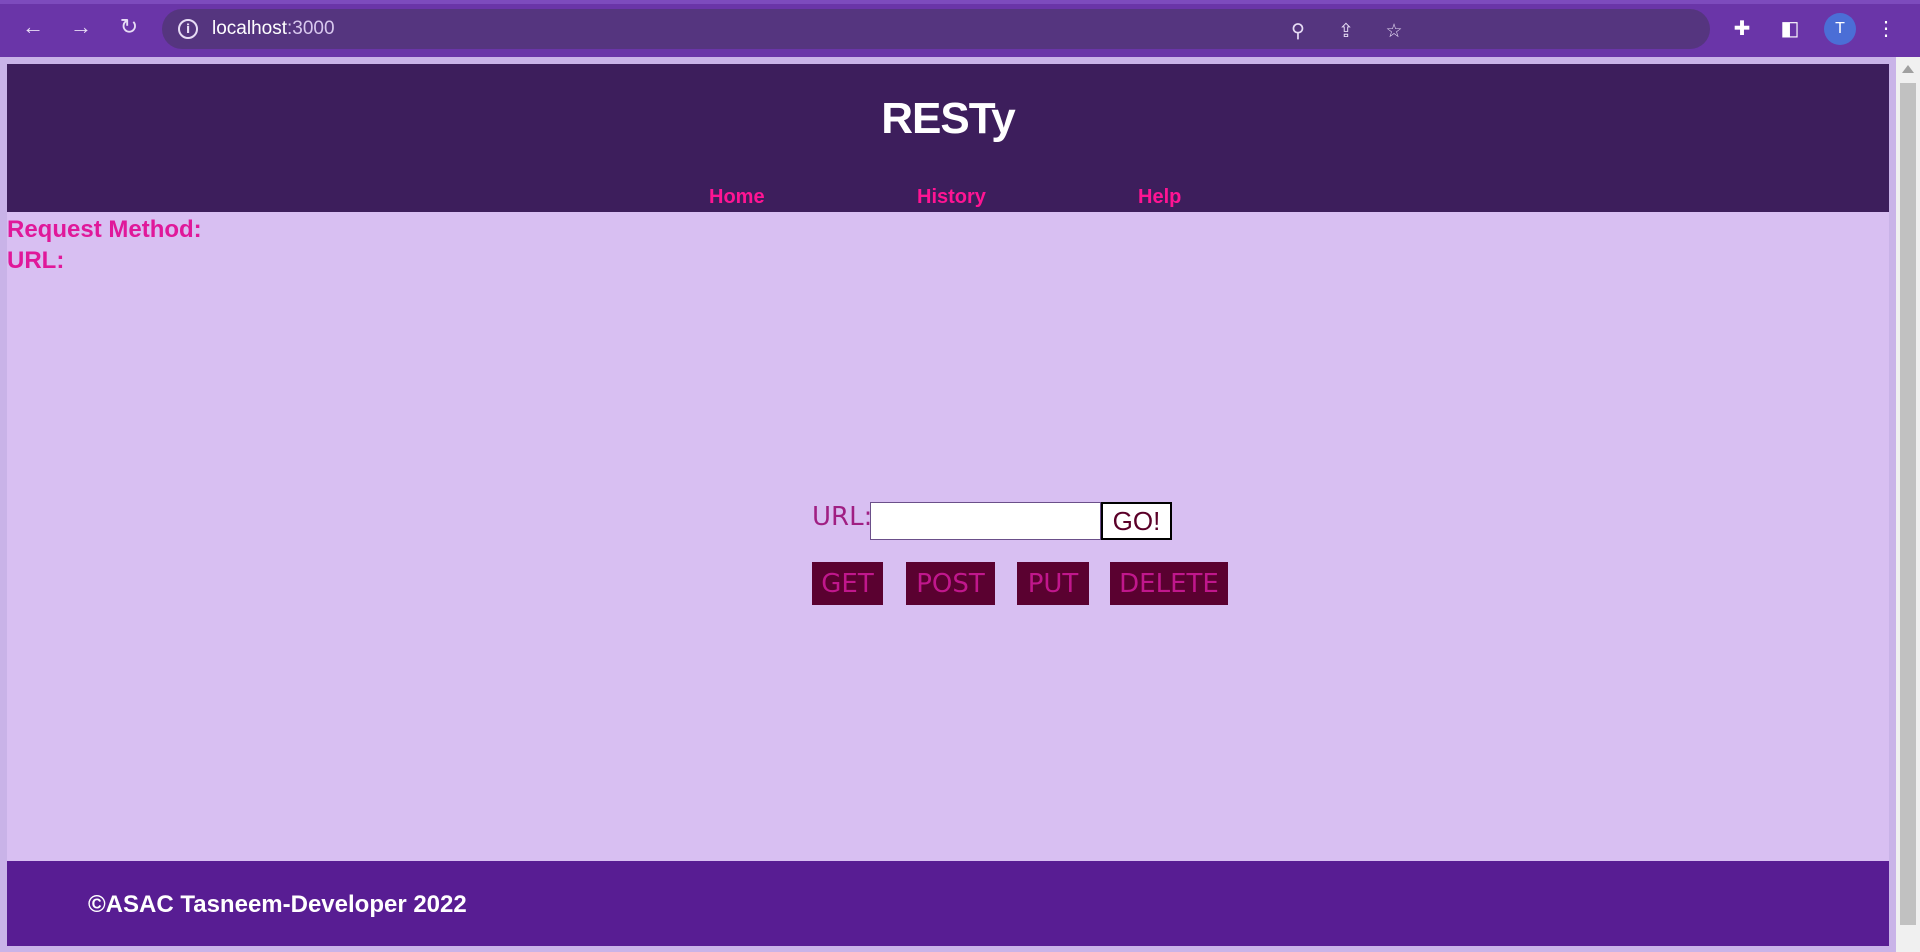 The height and width of the screenshot is (952, 1920). Describe the element at coordinates (1053, 583) in the screenshot. I see `put-method-button: PUT` at that location.